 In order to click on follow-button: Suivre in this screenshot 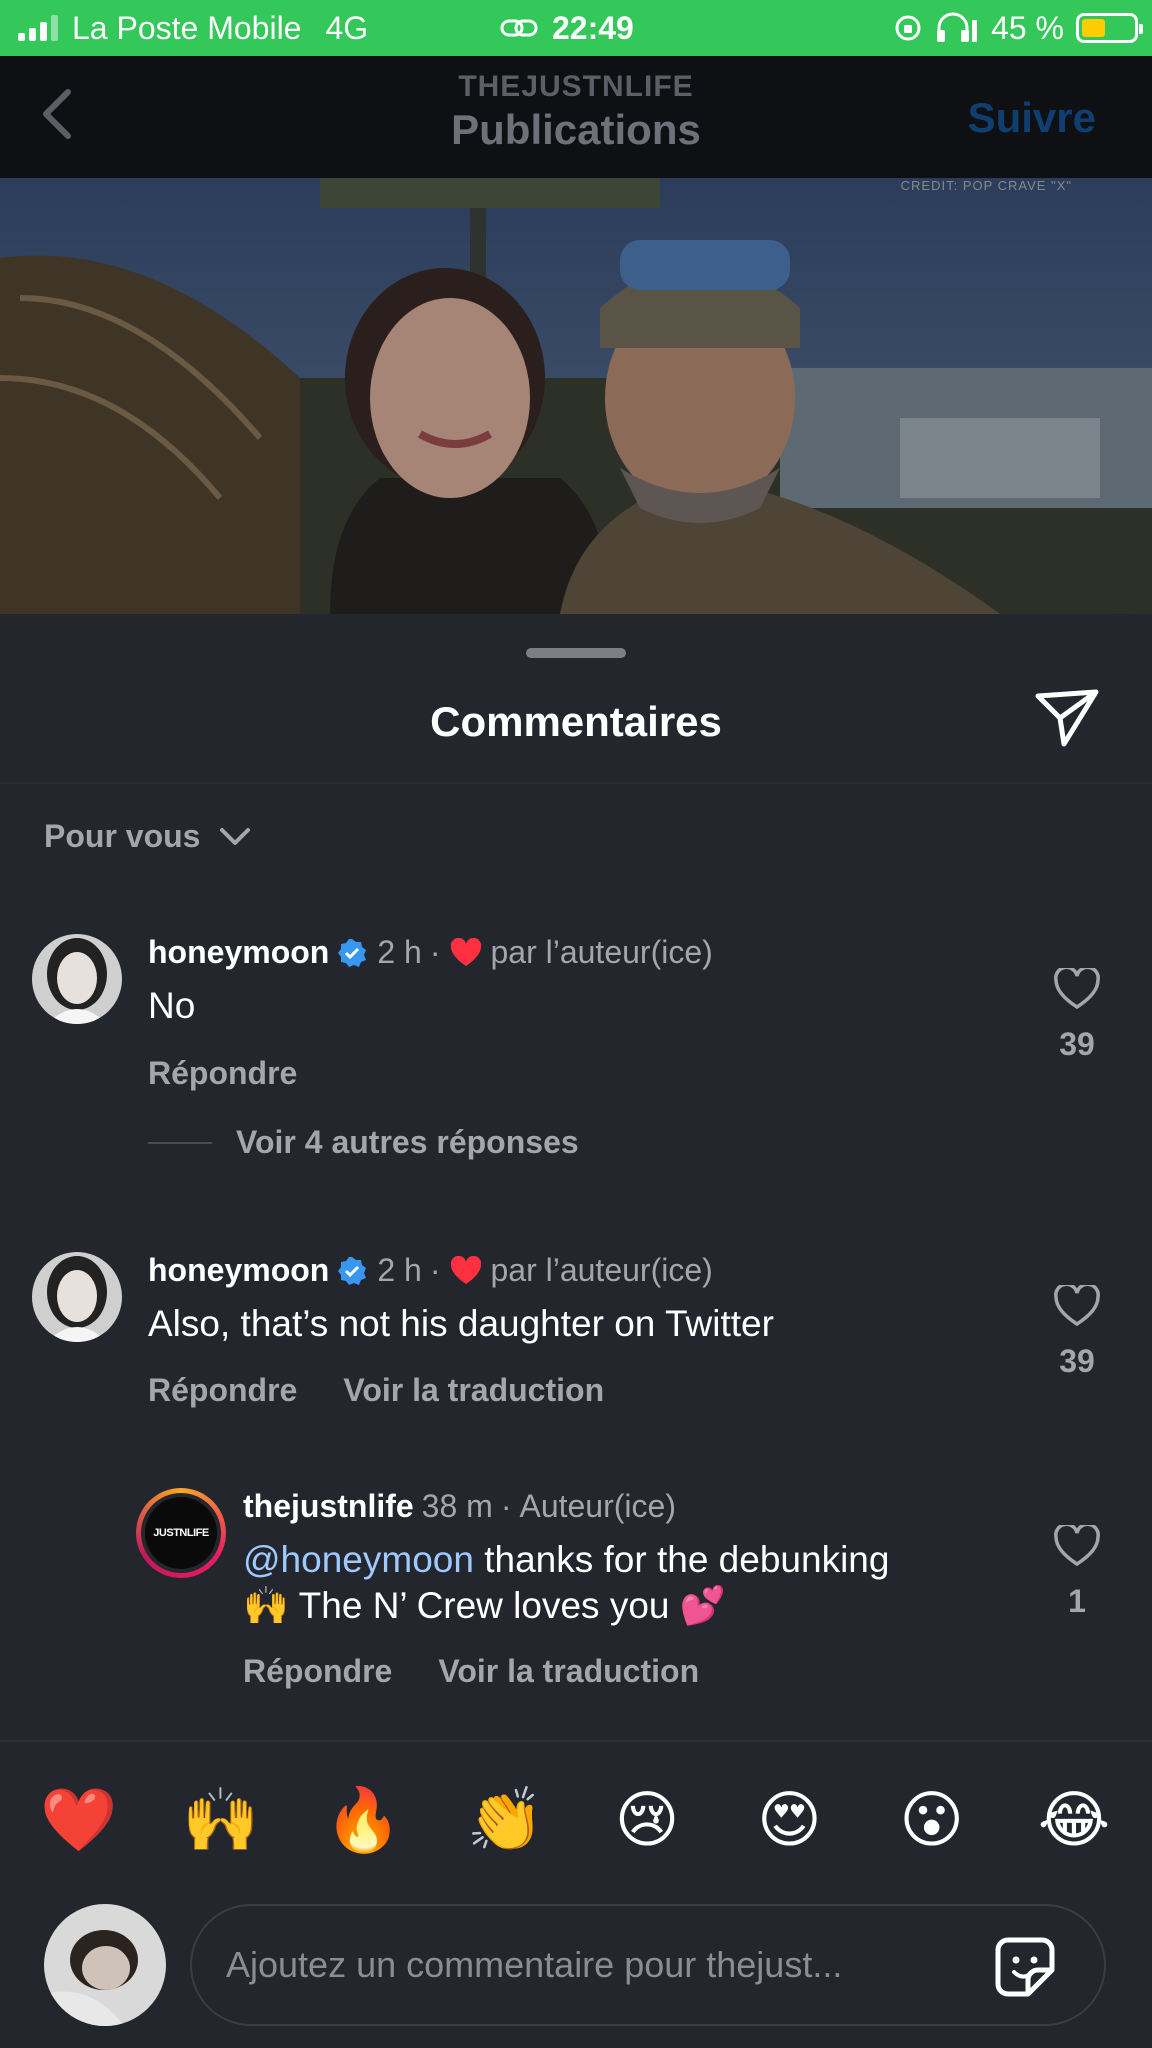, I will do `click(1032, 118)`.